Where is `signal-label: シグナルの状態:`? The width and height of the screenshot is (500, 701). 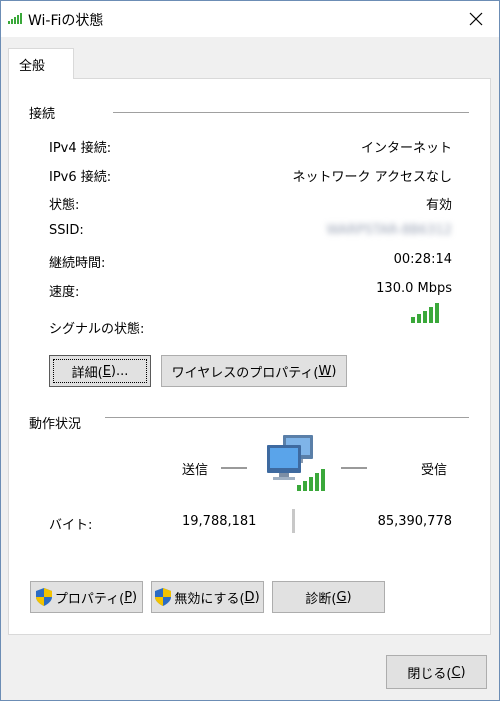 signal-label: シグナルの状態: is located at coordinates (97, 329).